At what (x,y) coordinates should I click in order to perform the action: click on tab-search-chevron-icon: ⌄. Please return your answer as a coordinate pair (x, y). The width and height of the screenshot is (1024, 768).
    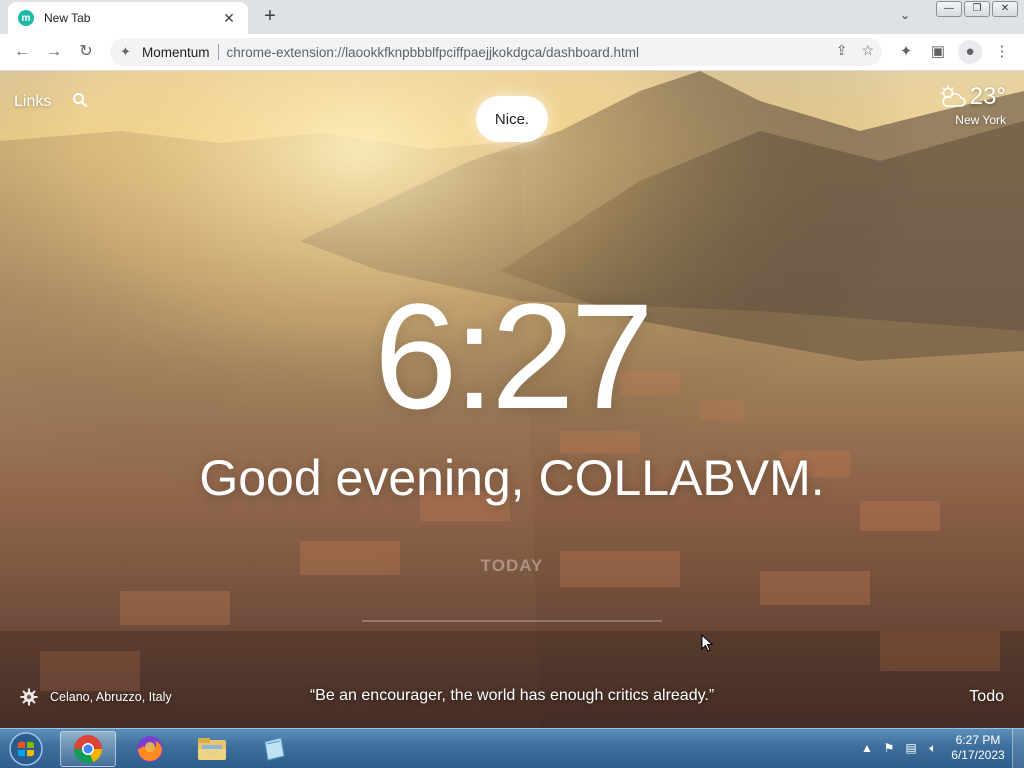
    Looking at the image, I should click on (905, 17).